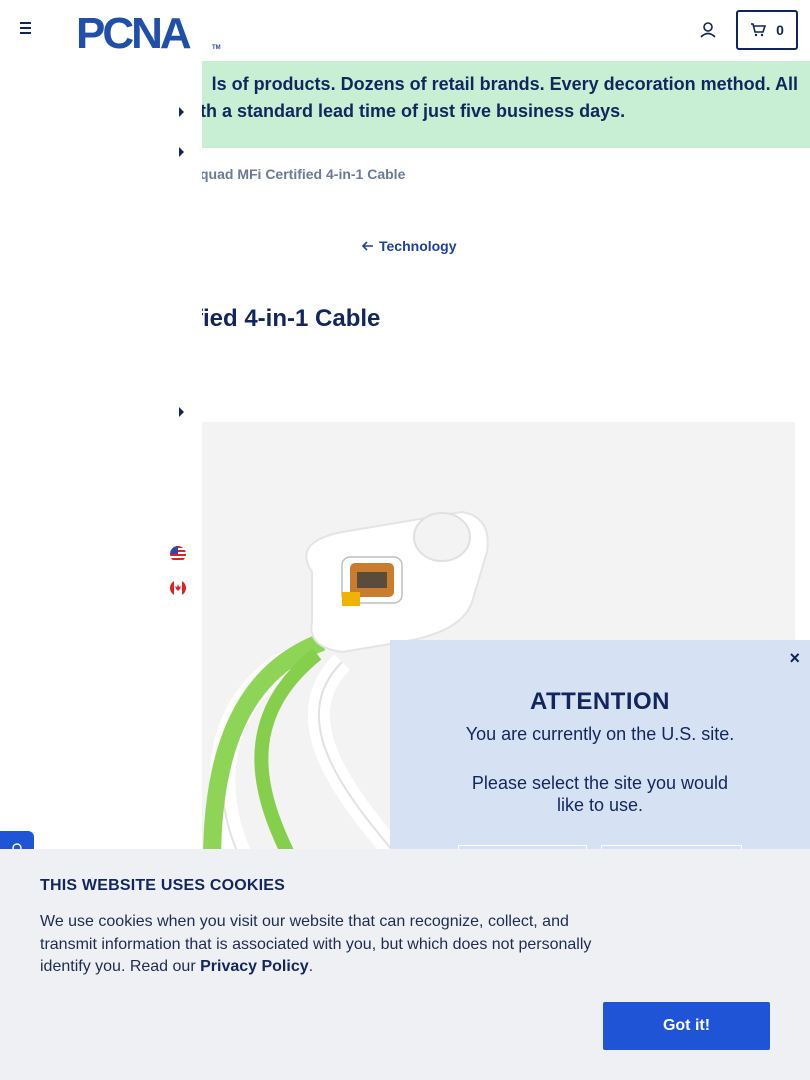  What do you see at coordinates (178, 588) in the screenshot?
I see `canada-flag-icon` at bounding box center [178, 588].